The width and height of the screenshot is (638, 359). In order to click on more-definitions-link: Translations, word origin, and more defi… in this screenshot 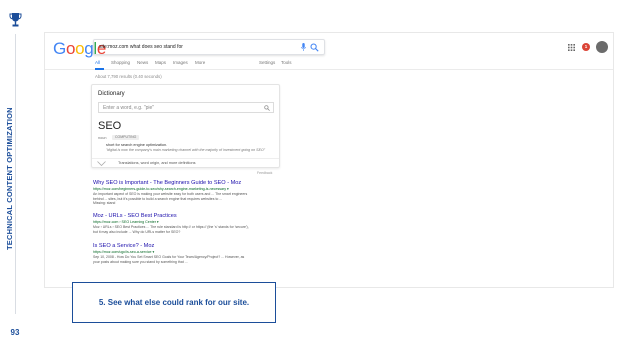, I will do `click(157, 163)`.